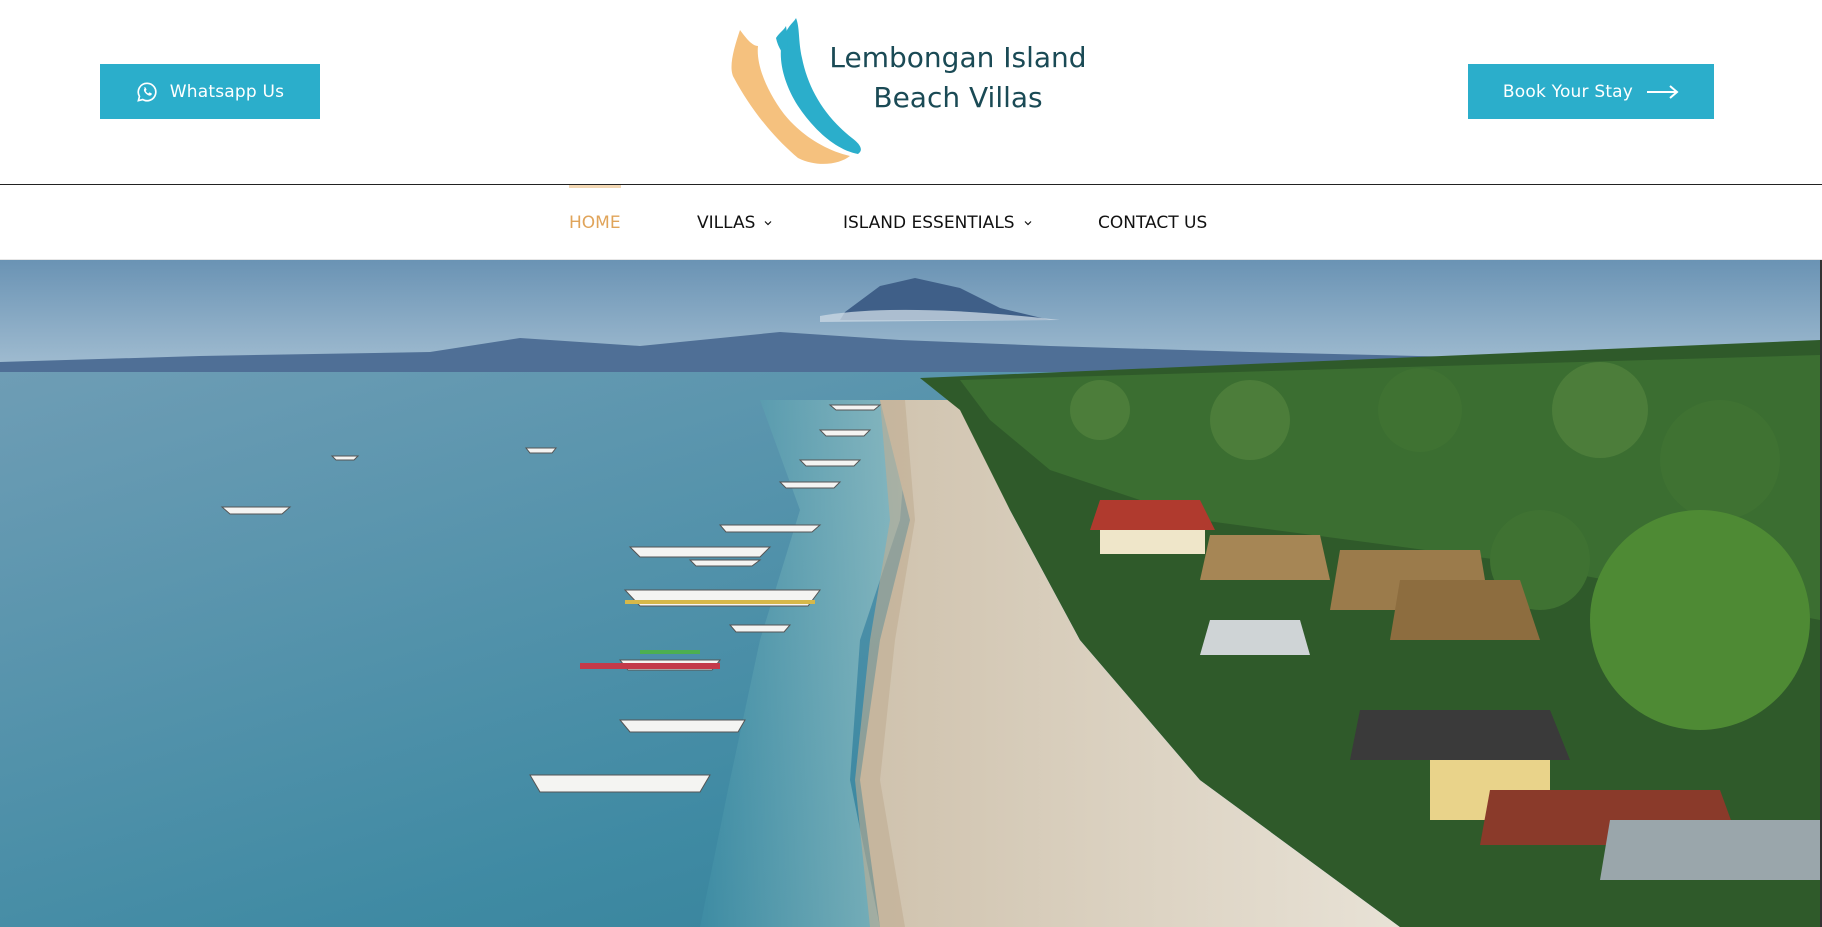 The width and height of the screenshot is (1822, 927). I want to click on arrow-right-icon, so click(1663, 91).